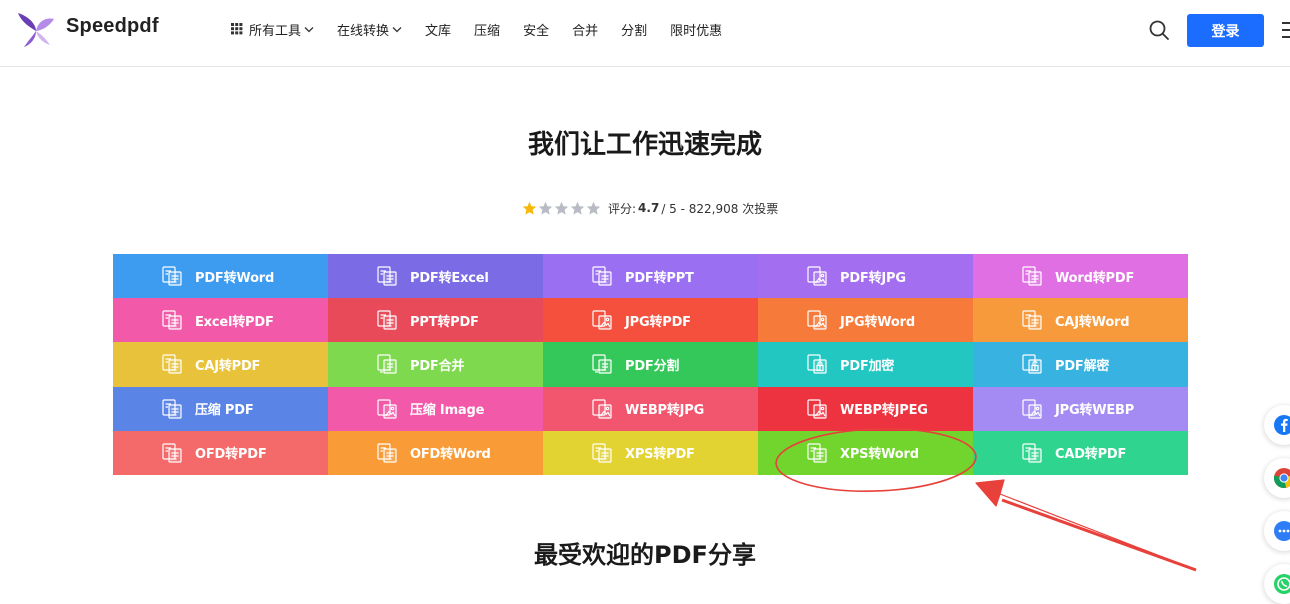  Describe the element at coordinates (220, 452) in the screenshot. I see `tool-tile-20: OFD转PDF` at that location.